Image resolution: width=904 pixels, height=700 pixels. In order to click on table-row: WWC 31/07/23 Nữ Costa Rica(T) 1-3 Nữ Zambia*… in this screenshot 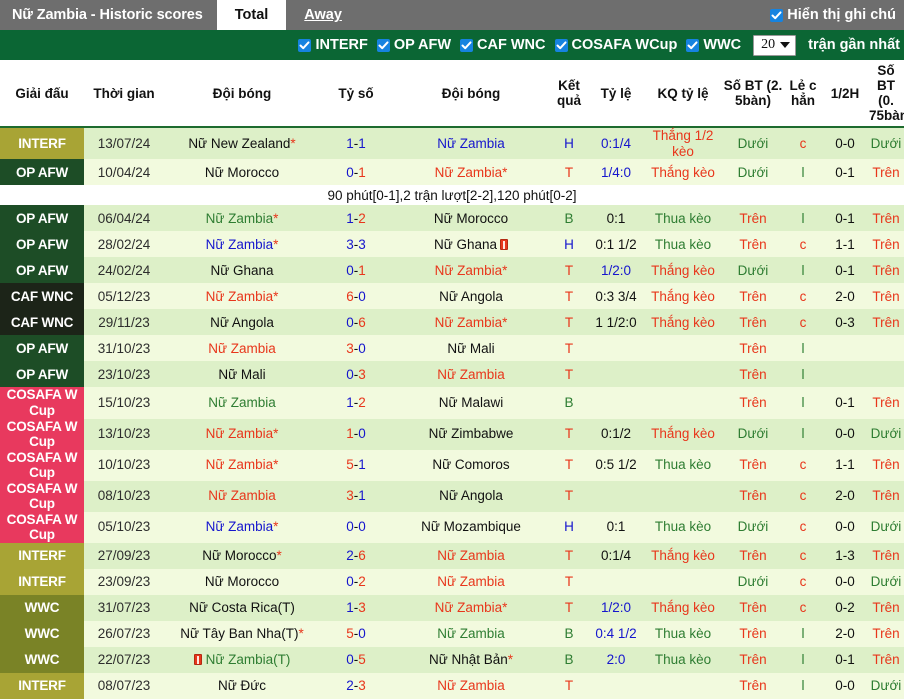, I will do `click(452, 607)`.